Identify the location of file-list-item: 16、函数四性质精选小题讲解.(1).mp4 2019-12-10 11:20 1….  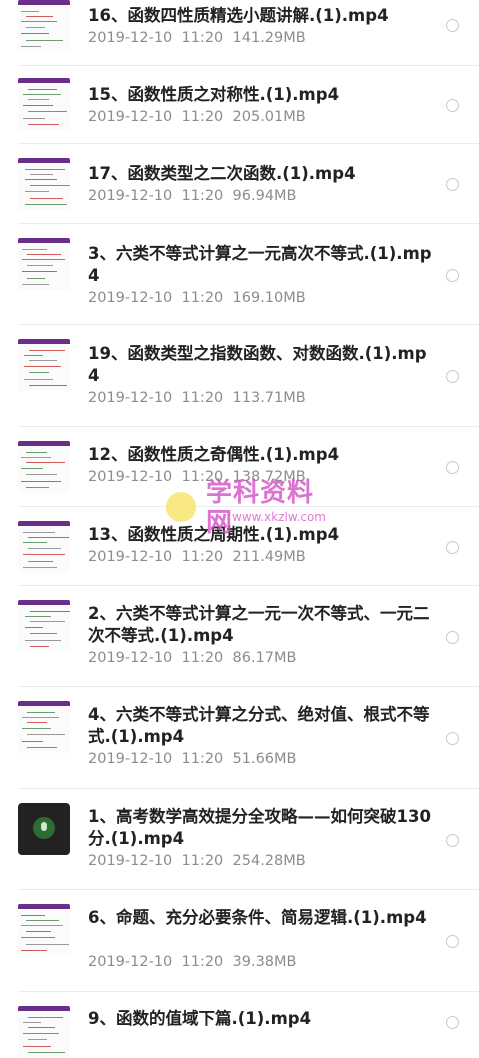
(239, 33).